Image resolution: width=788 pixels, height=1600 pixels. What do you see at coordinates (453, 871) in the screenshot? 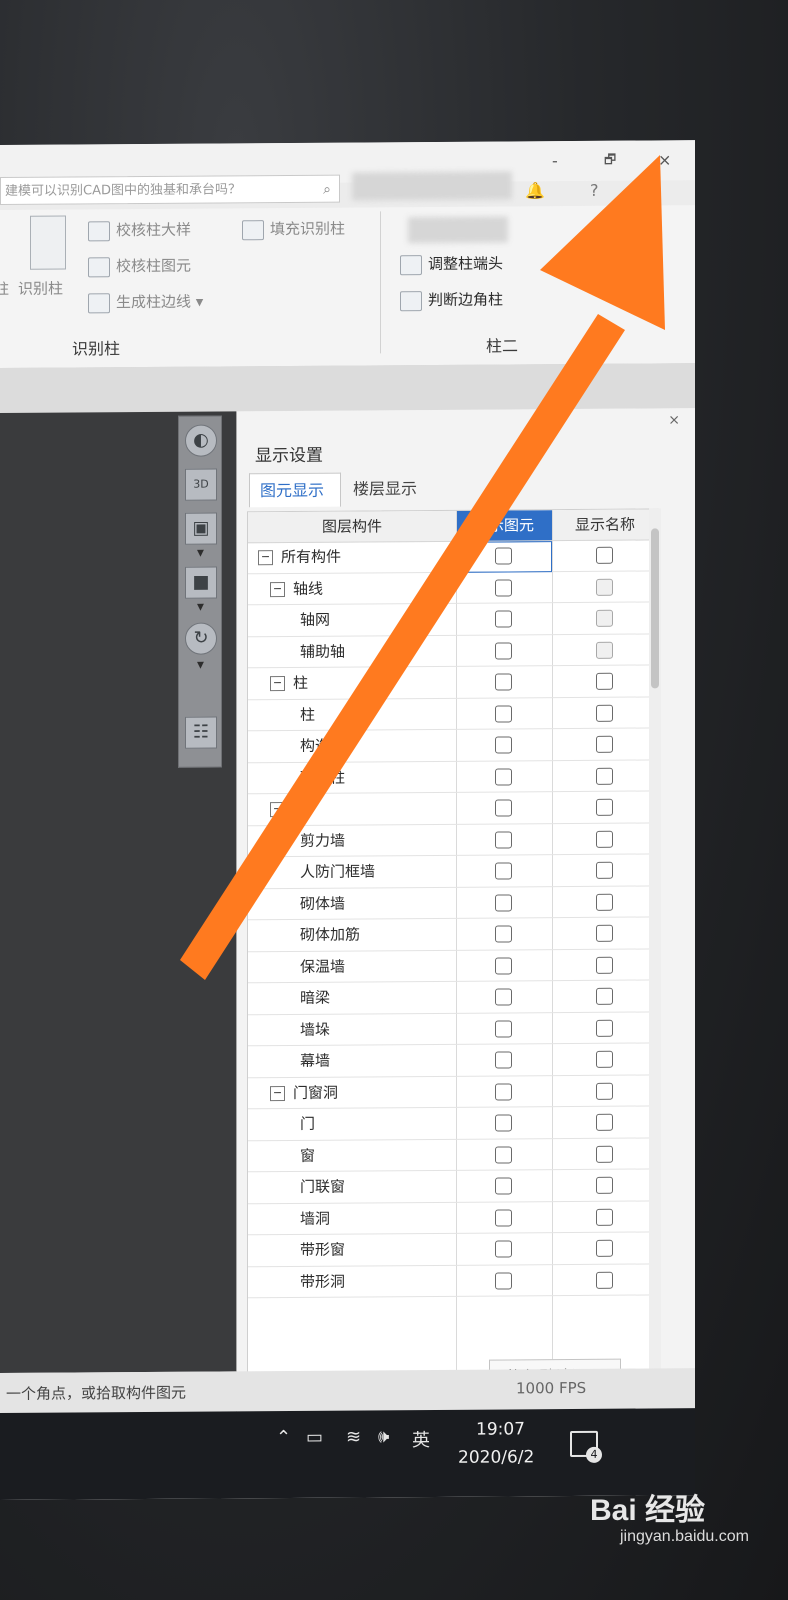
I see `table-row: 人防门框墙` at bounding box center [453, 871].